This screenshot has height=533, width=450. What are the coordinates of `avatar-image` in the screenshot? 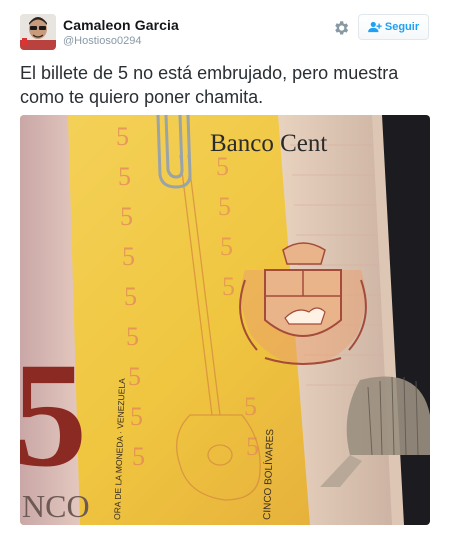 It's located at (38, 32).